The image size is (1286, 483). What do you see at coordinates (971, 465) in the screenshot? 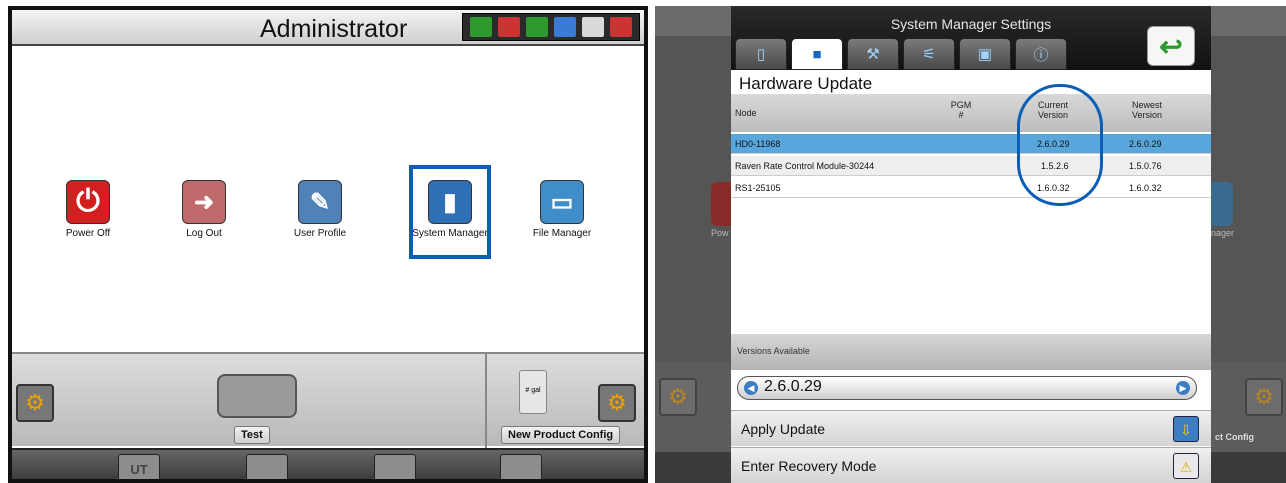
I see `enter-recovery-mode-button: Enter Recovery Mode ⚠` at bounding box center [971, 465].